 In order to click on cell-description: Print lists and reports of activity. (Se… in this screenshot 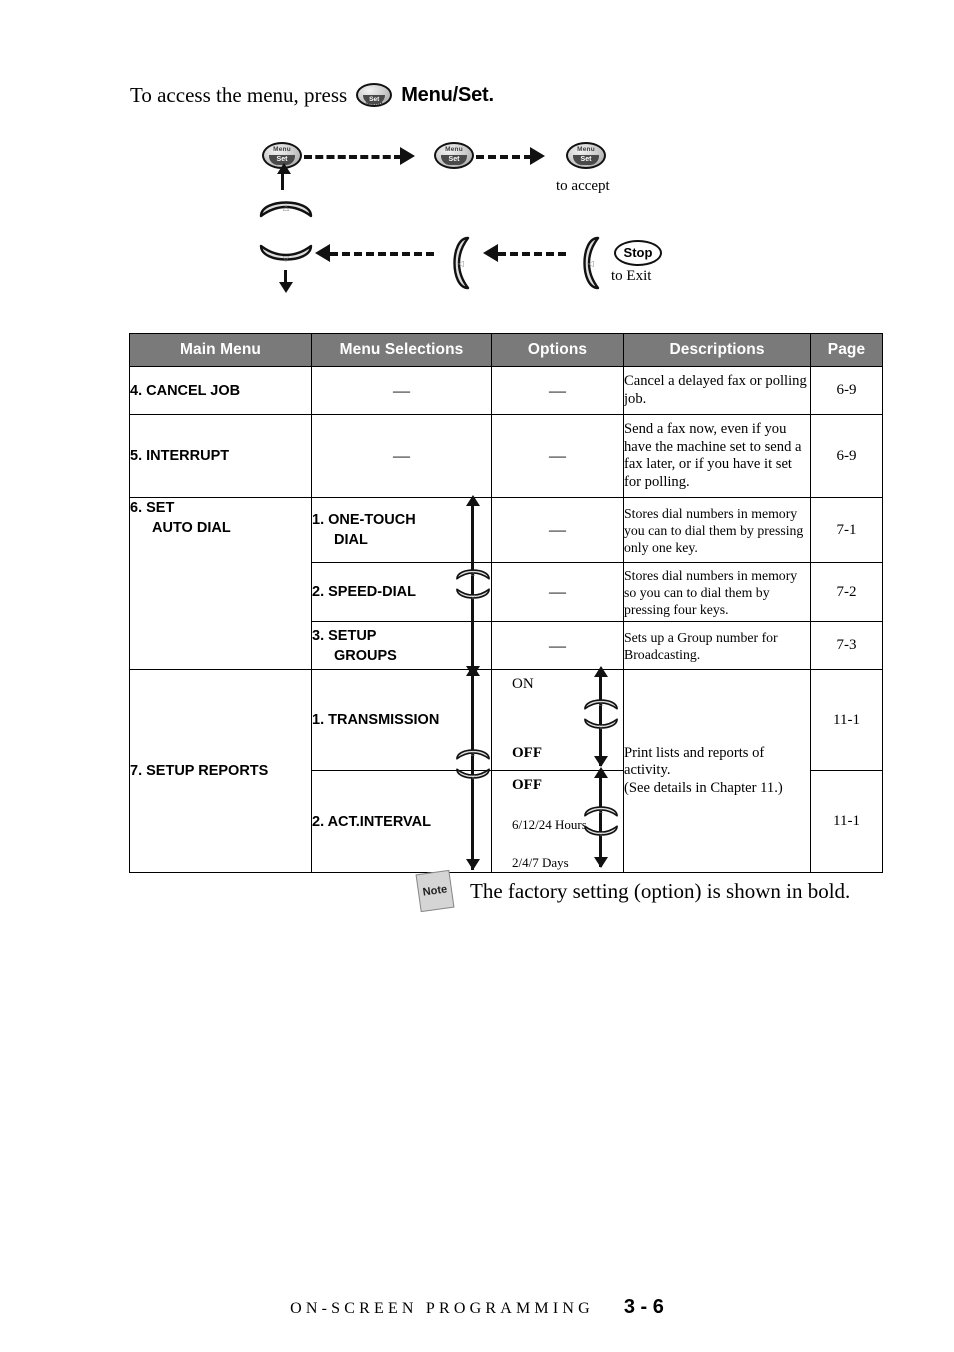, I will do `click(717, 771)`.